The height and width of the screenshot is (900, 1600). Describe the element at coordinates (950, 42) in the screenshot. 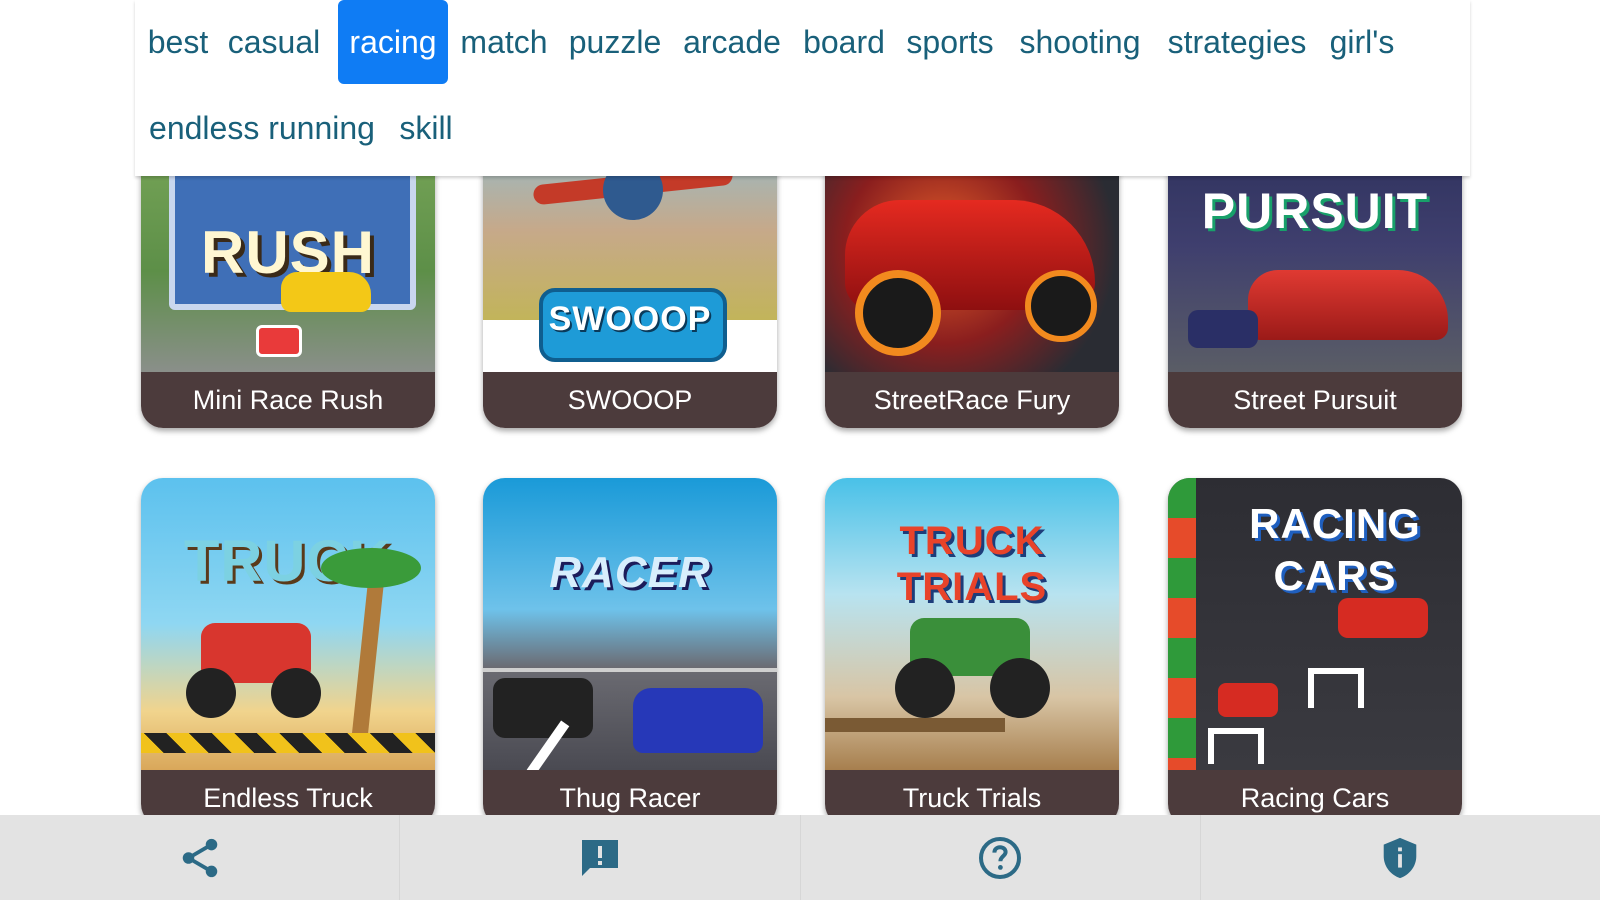

I see `category-sports: sports` at that location.